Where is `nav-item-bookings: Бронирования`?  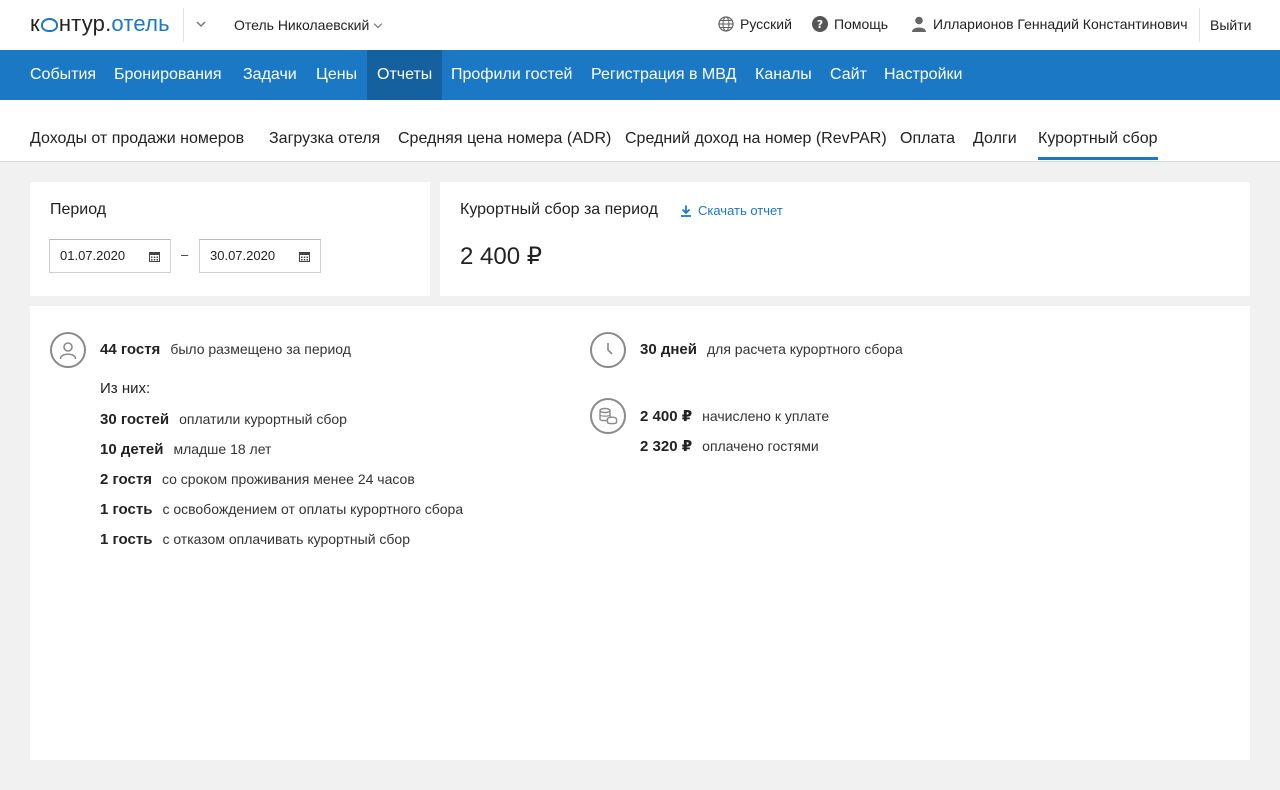
nav-item-bookings: Бронирования is located at coordinates (168, 75).